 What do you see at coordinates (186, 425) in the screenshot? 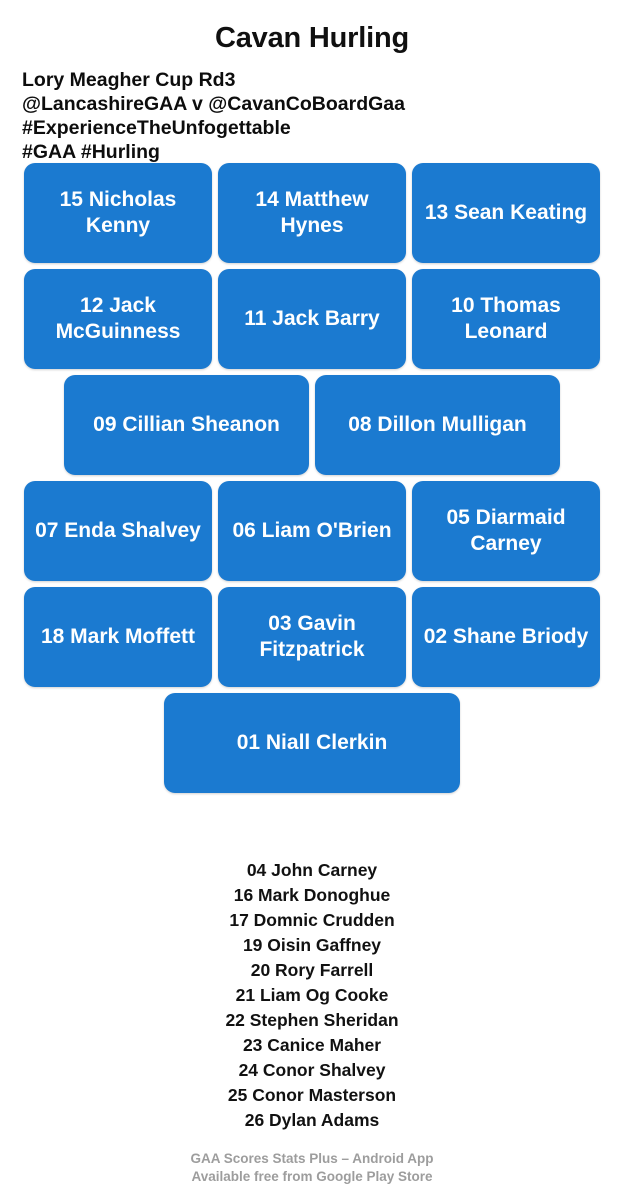
I see `player-card-09: 09 Cillian Sheanon` at bounding box center [186, 425].